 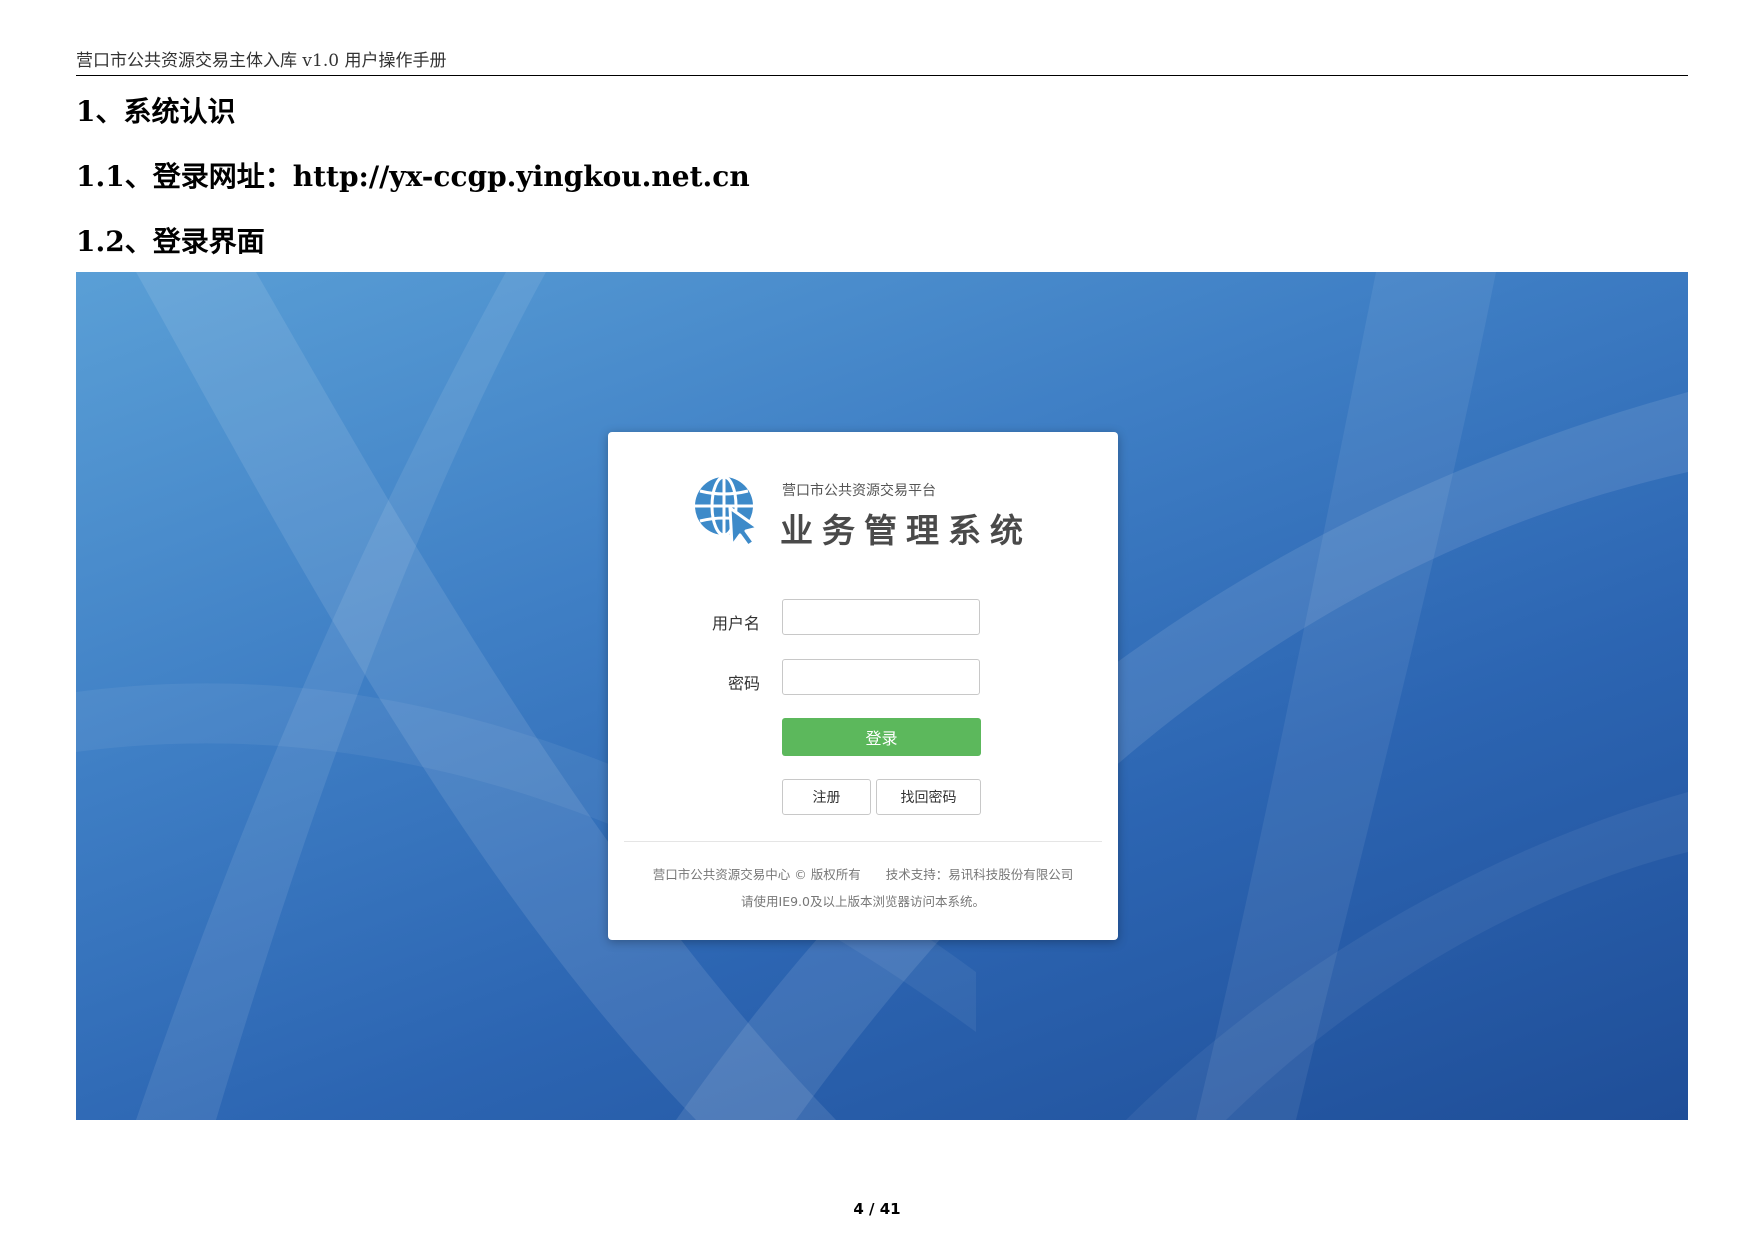 What do you see at coordinates (882, 61) in the screenshot?
I see `running-header: 营口市公共资源交易主体入库 v1.0 用户操作手册` at bounding box center [882, 61].